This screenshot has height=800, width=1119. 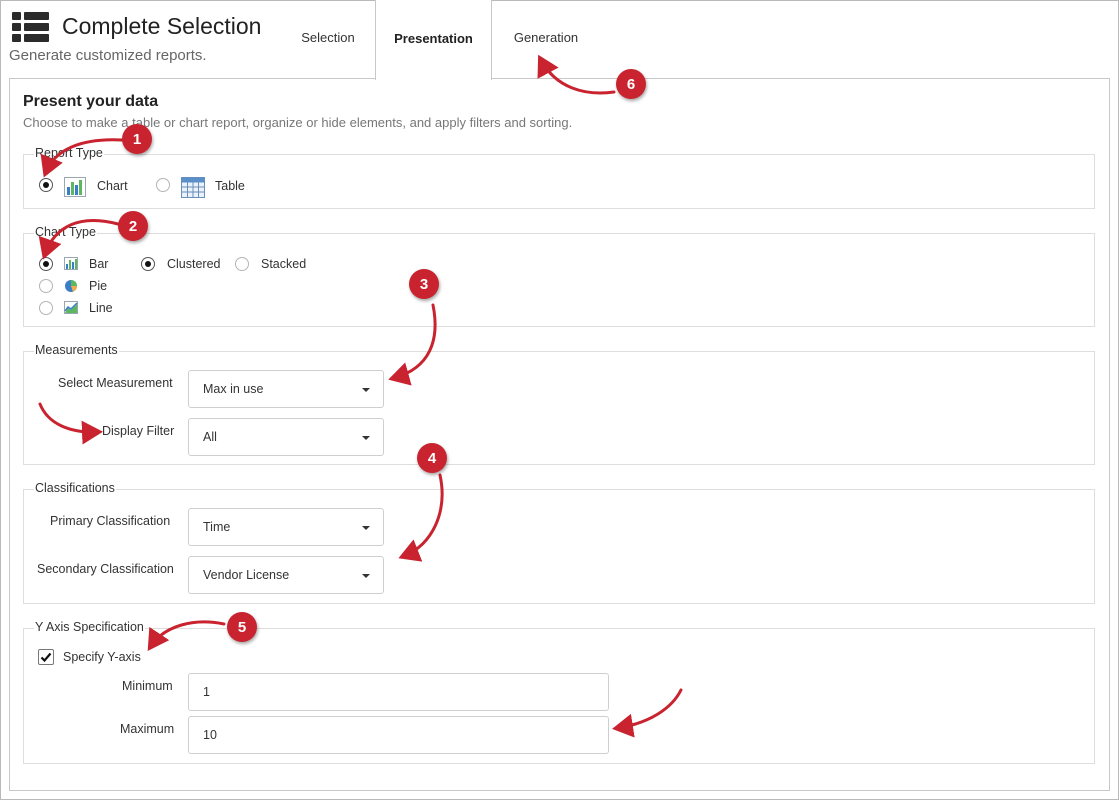 I want to click on radio-bar-stacked, so click(x=242, y=264).